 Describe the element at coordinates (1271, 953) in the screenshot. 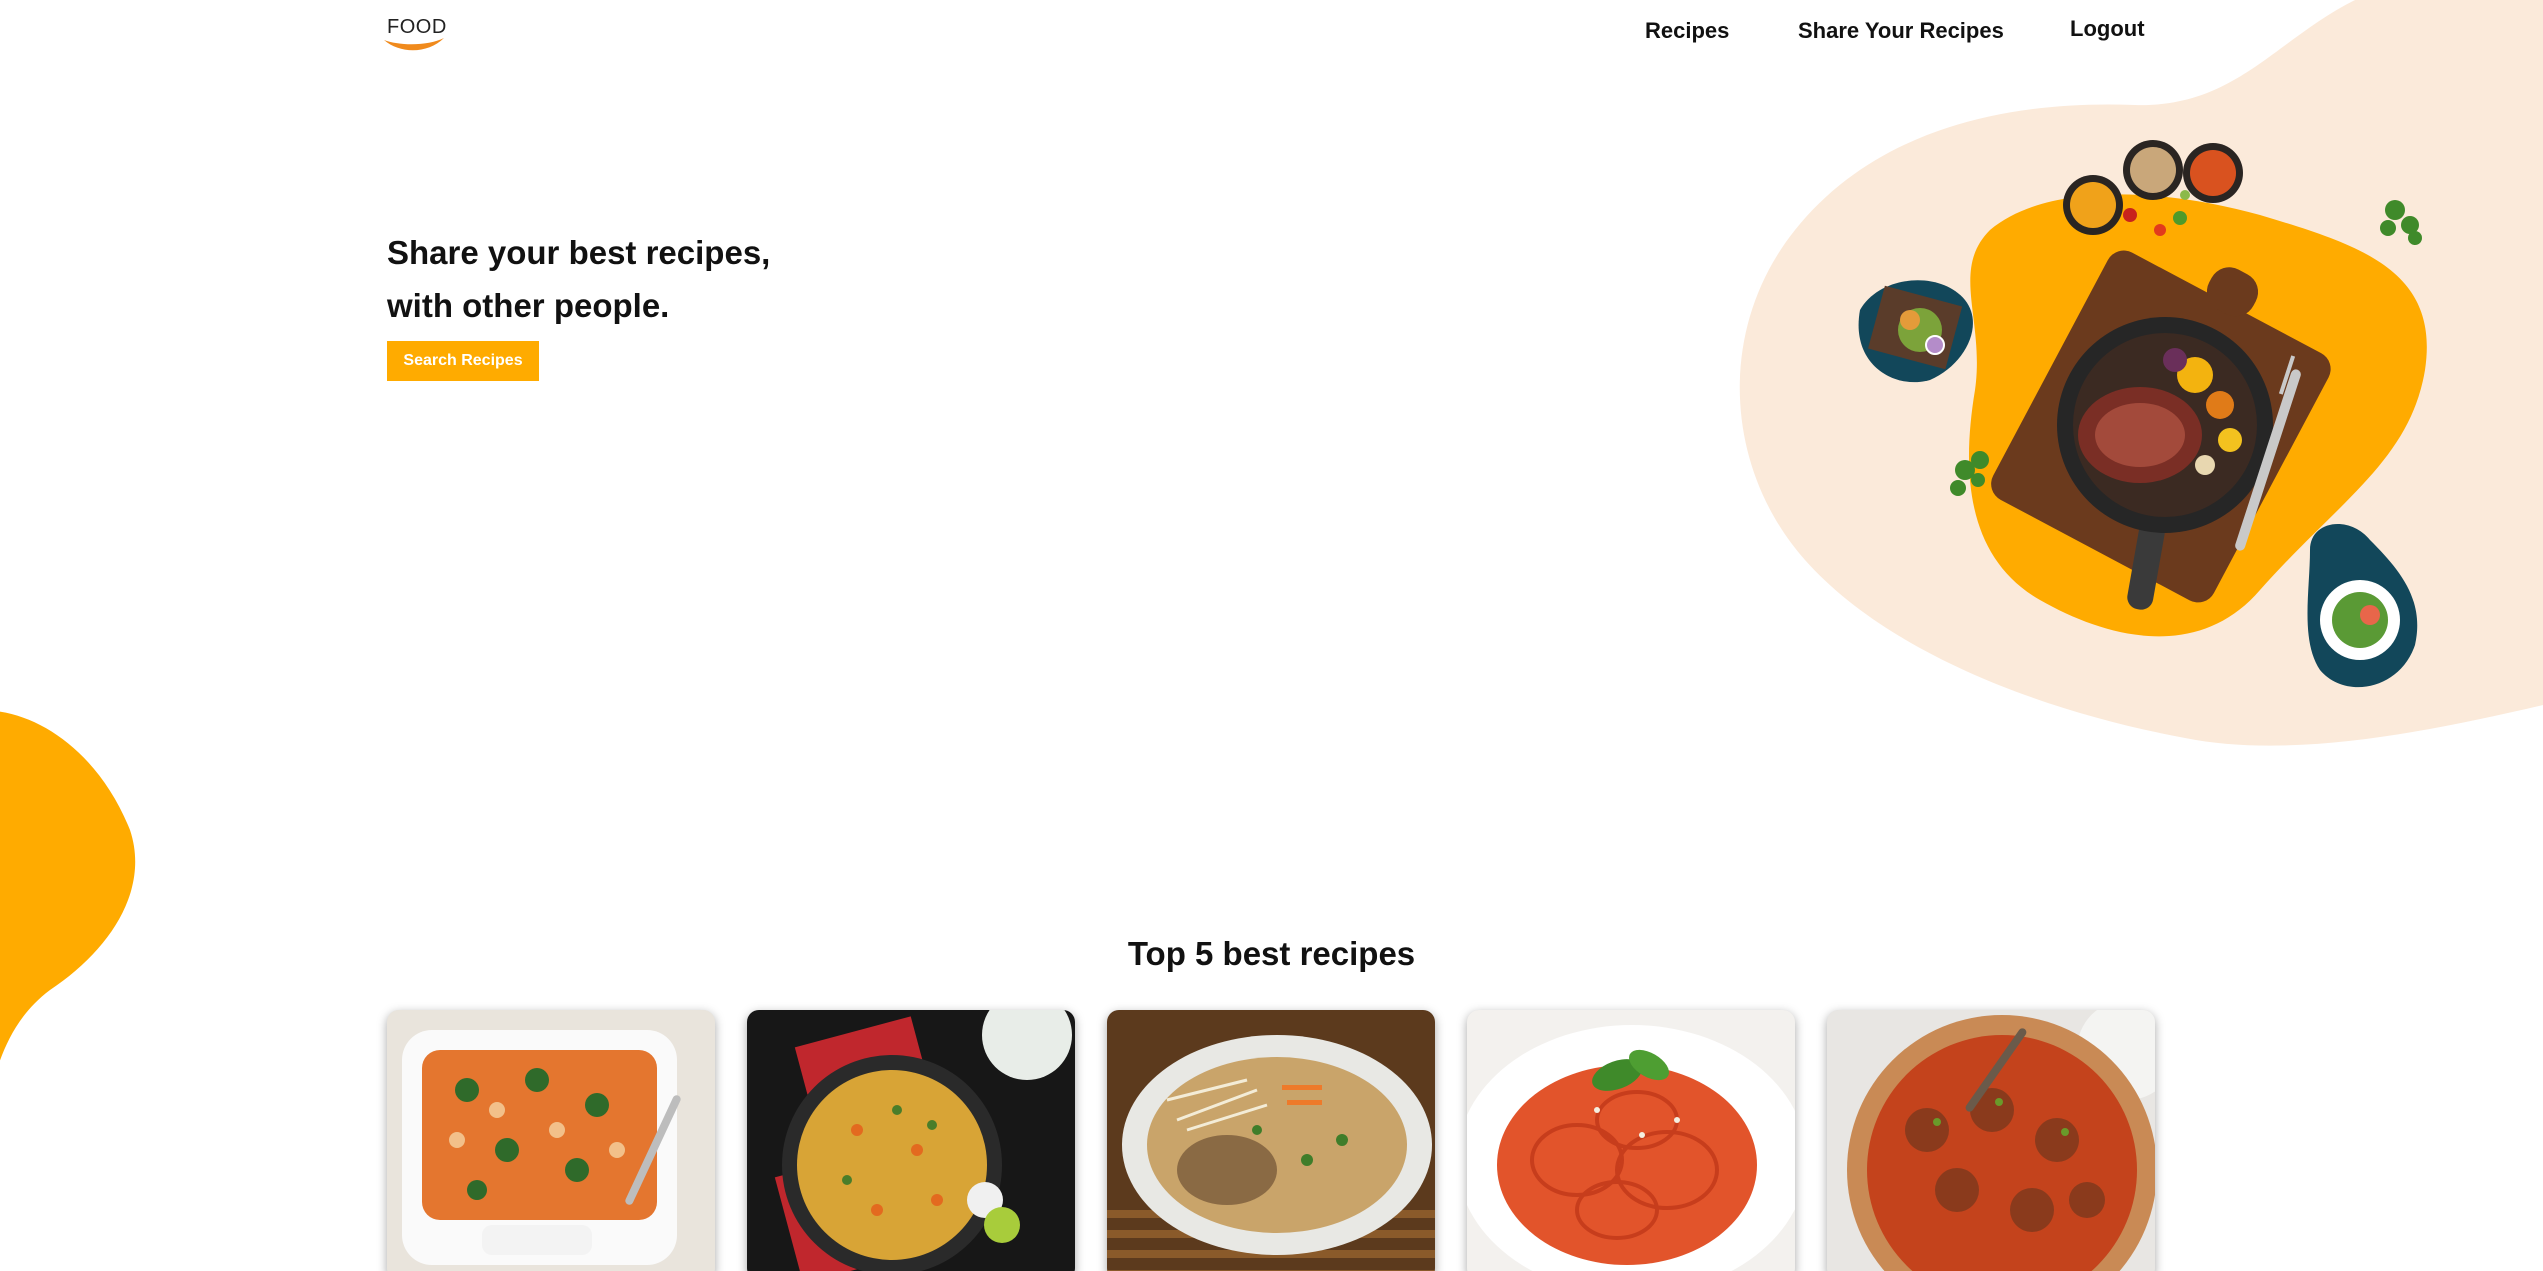

I see `top-recipes-title: Top 5 best recipes` at that location.